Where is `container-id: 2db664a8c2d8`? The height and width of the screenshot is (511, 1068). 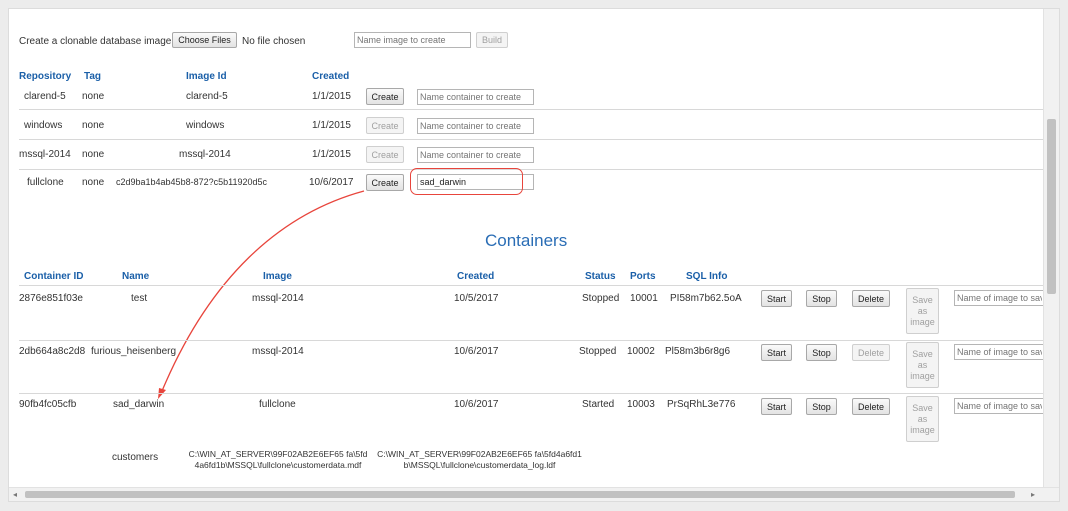
container-id: 2db664a8c2d8 is located at coordinates (52, 351).